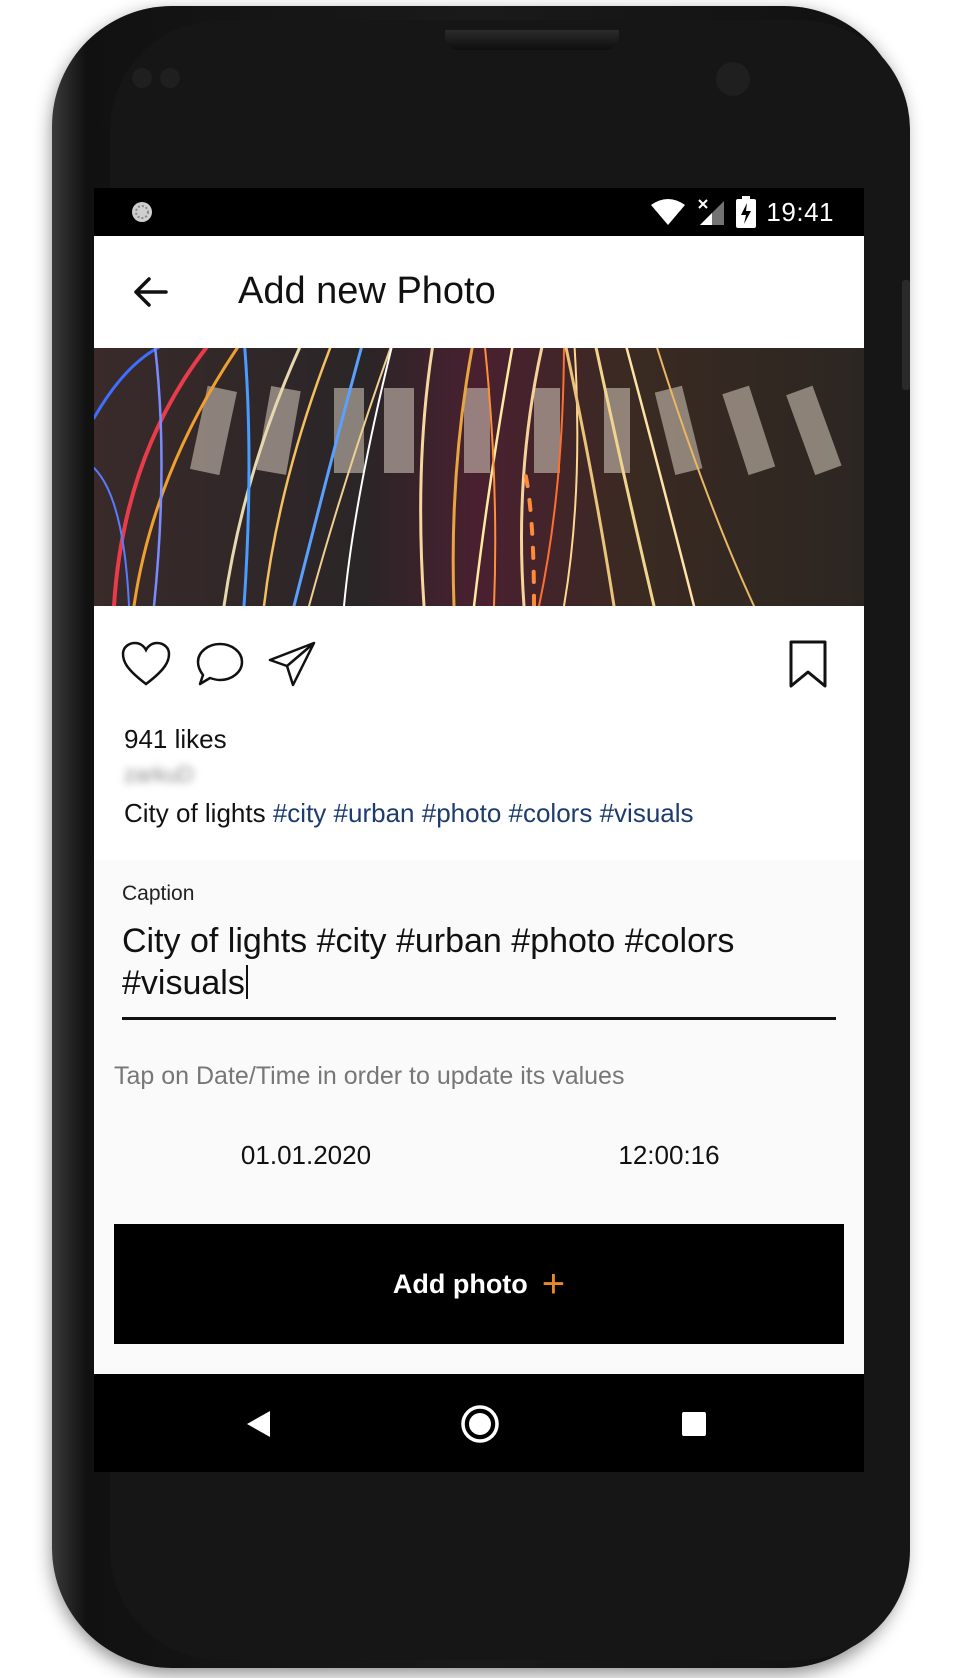 Image resolution: width=958 pixels, height=1678 pixels. Describe the element at coordinates (306, 1160) in the screenshot. I see `date-picker-field: 01.01.2020` at that location.